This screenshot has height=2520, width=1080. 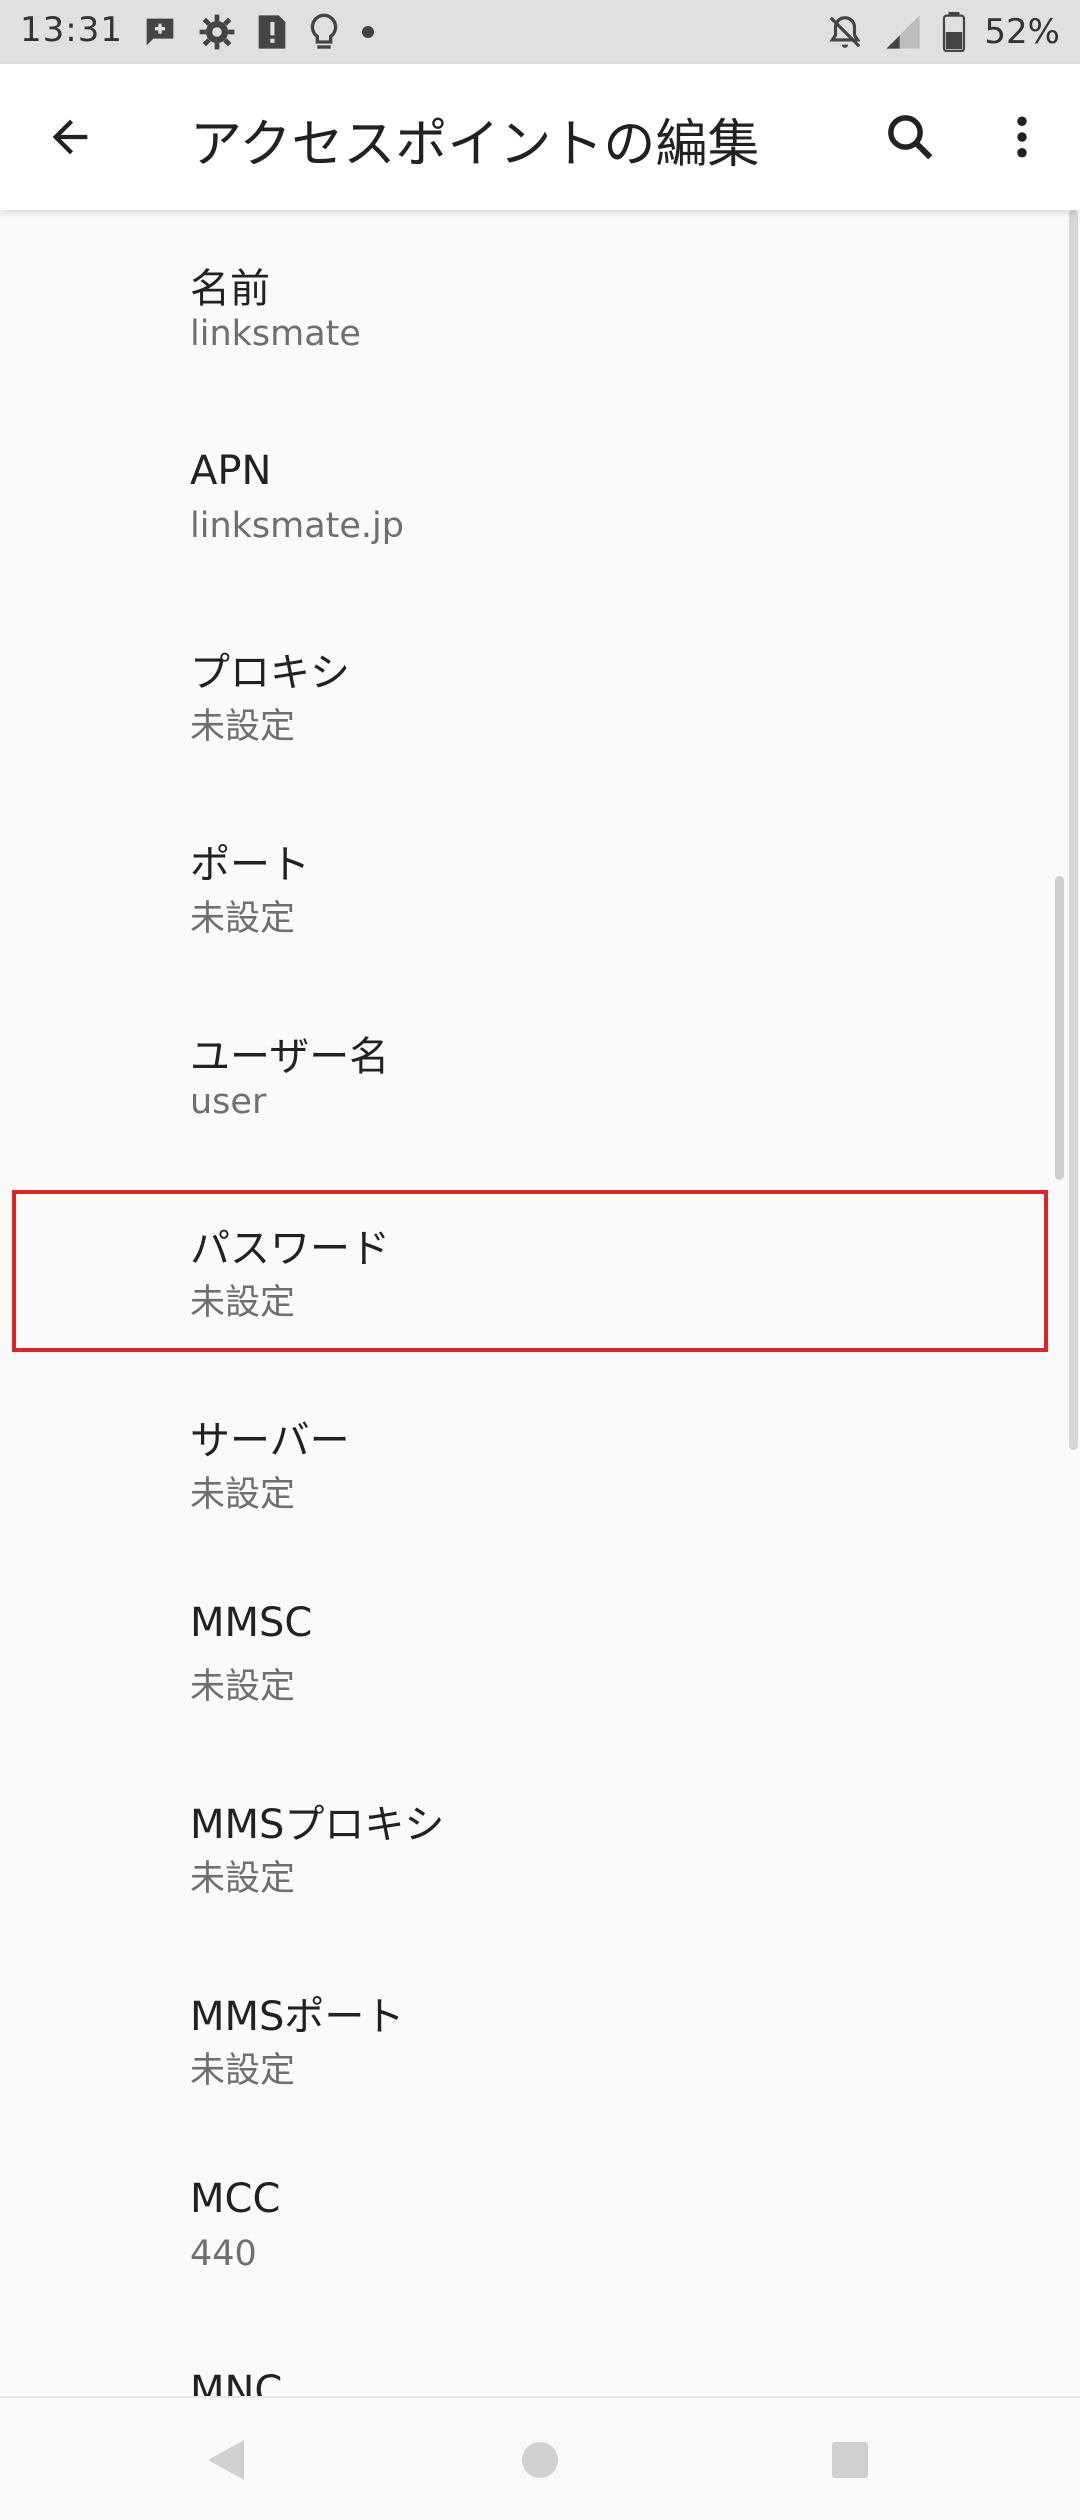 What do you see at coordinates (251, 1623) in the screenshot?
I see `pref-title: MMSC` at bounding box center [251, 1623].